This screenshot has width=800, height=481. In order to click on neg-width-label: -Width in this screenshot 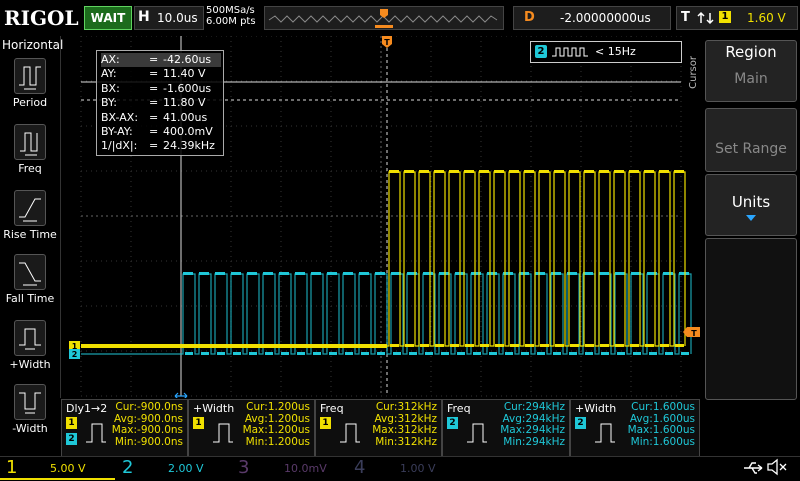, I will do `click(30, 428)`.